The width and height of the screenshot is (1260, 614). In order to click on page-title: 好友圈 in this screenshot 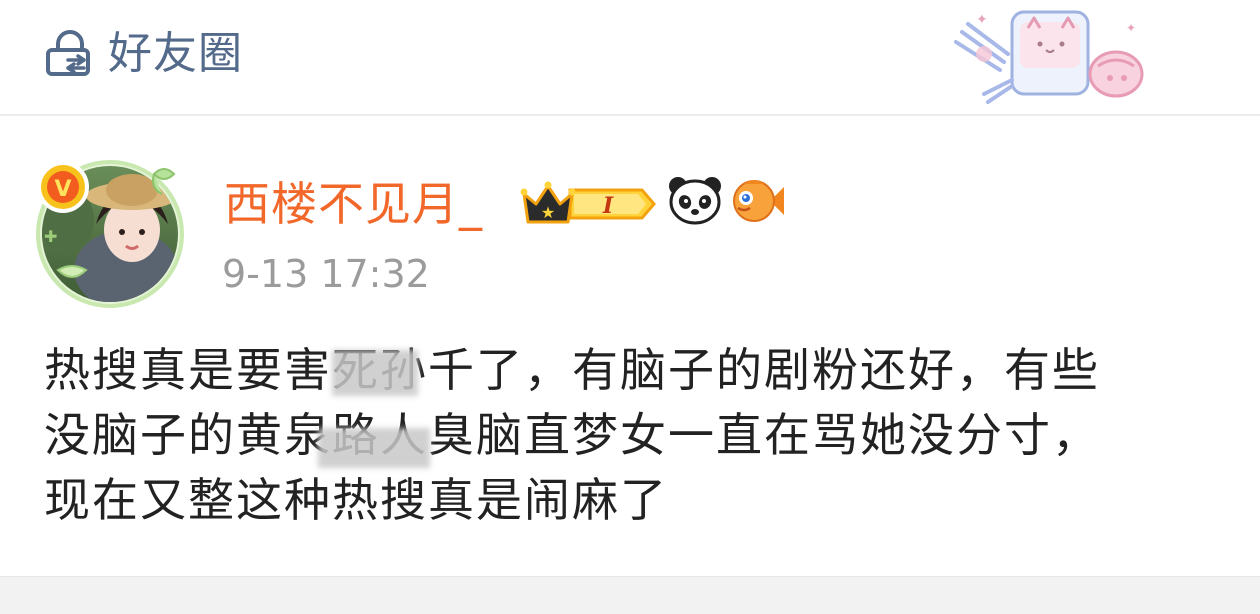, I will do `click(175, 53)`.